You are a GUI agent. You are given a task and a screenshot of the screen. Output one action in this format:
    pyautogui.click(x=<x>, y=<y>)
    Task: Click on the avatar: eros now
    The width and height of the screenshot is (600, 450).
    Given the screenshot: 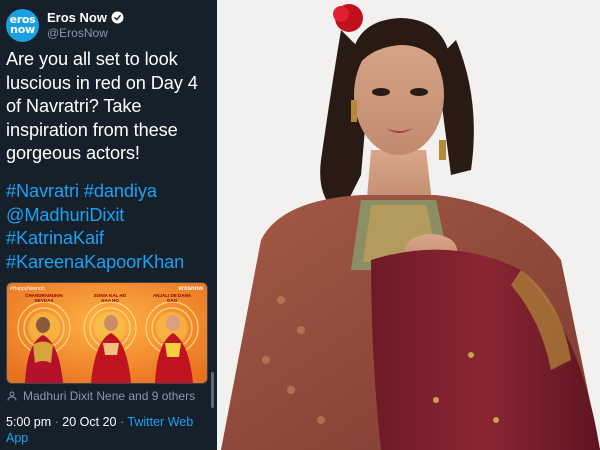 What is the action you would take?
    pyautogui.click(x=22, y=25)
    